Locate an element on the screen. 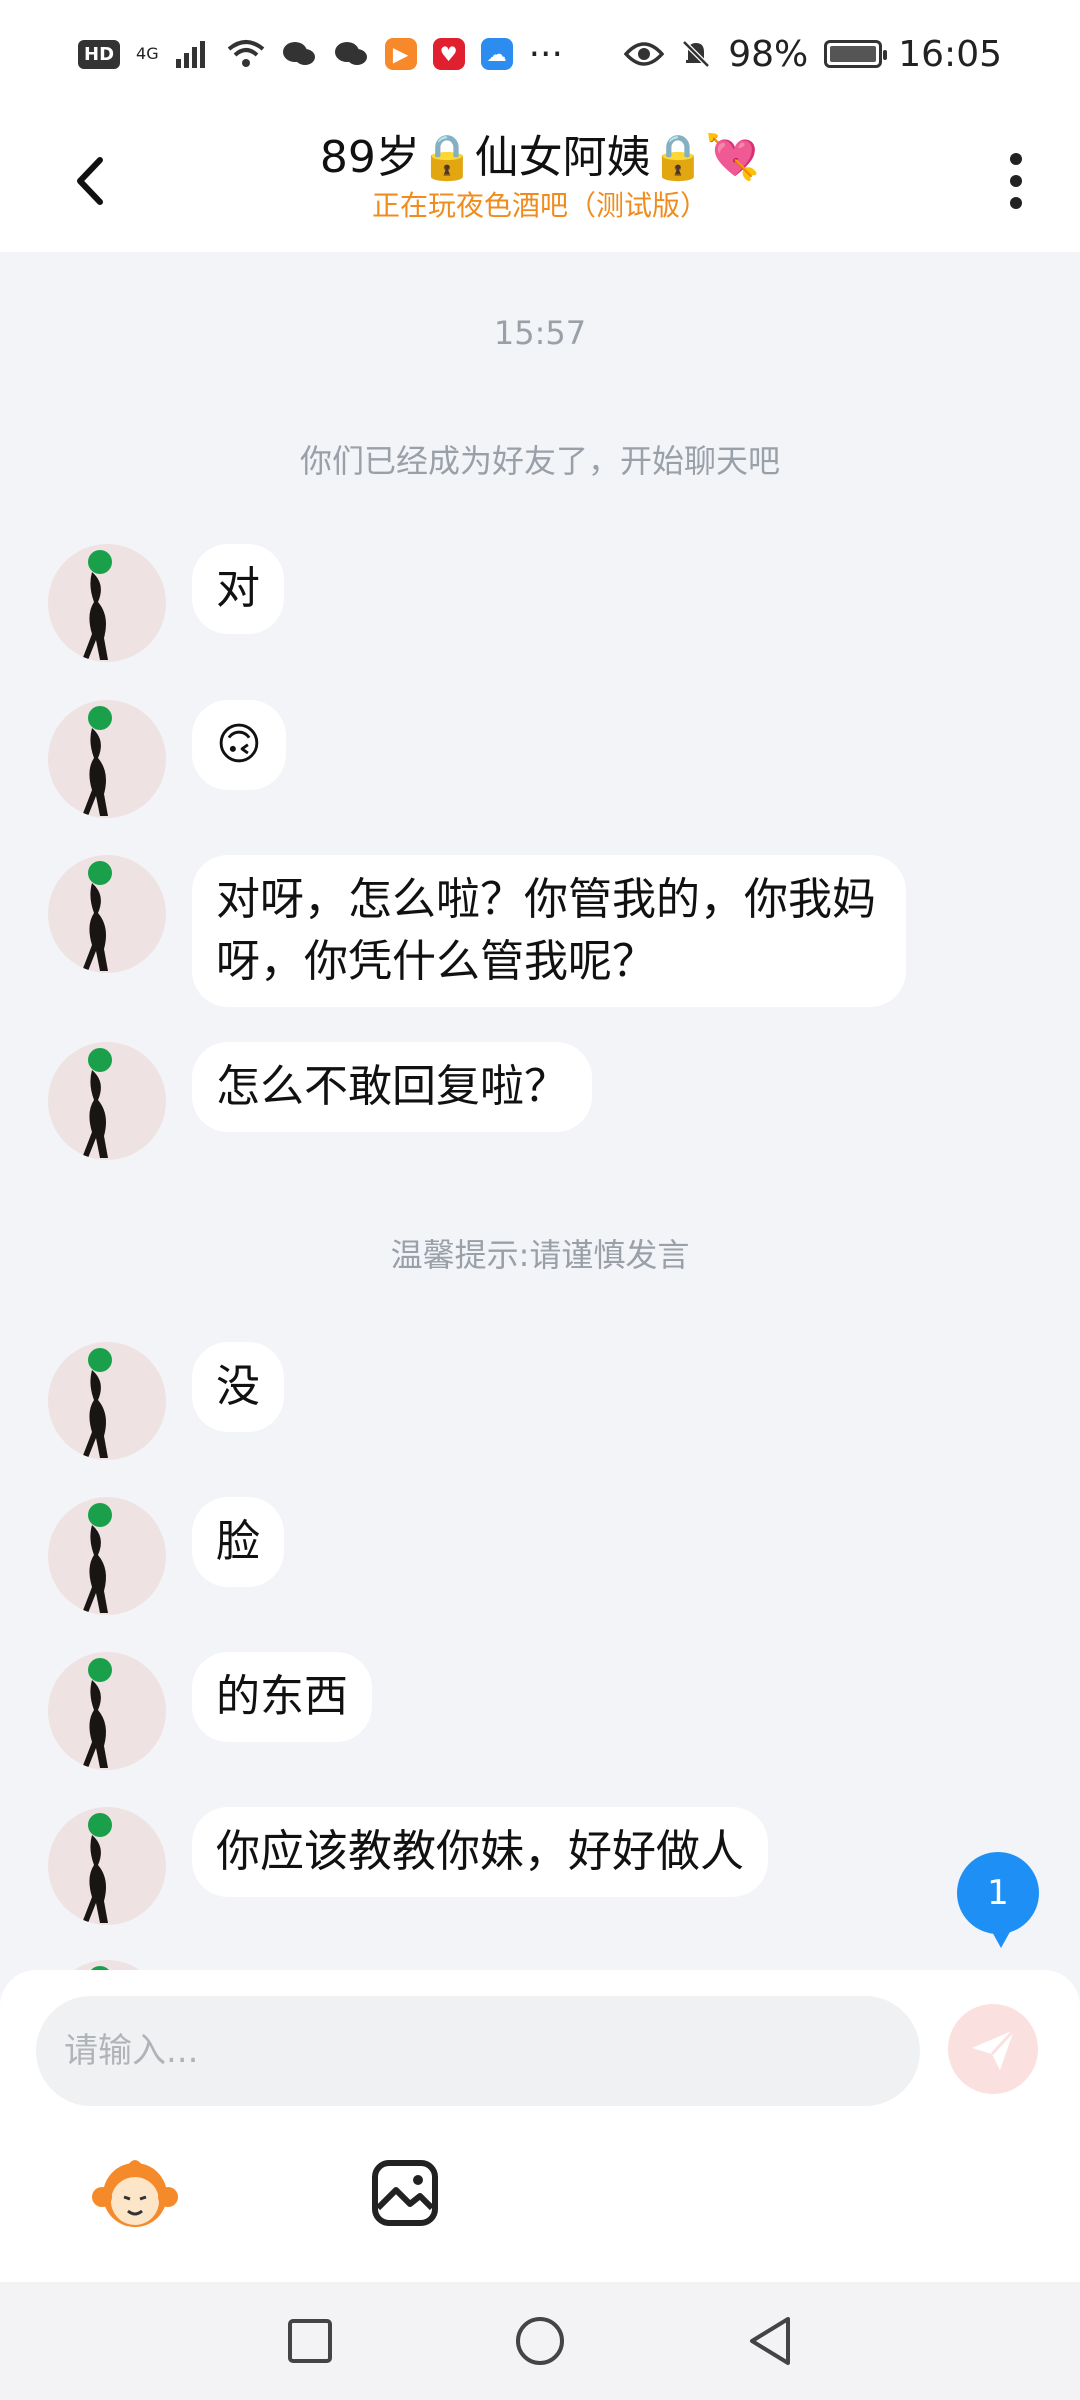  friend-notice: 你们已经成为好友了，开始聊天吧 is located at coordinates (539, 461).